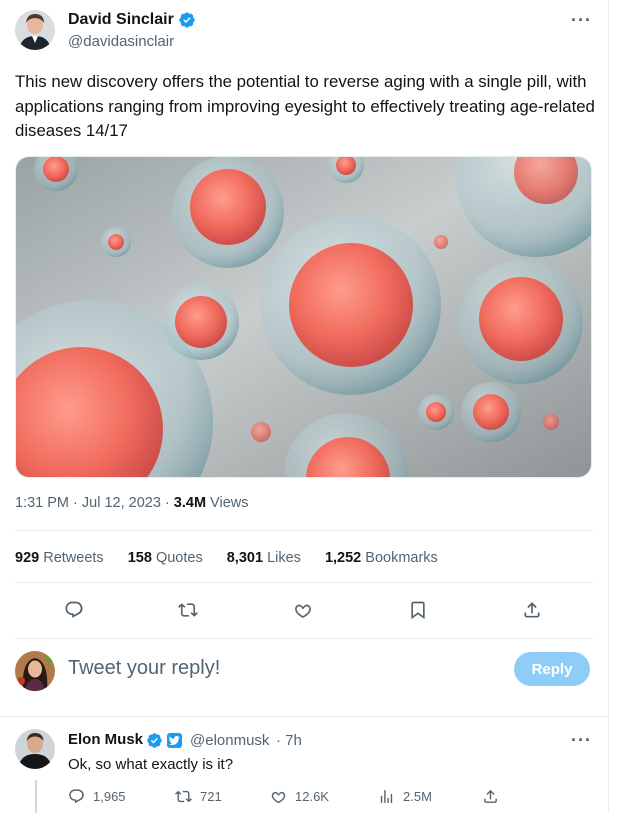 The width and height of the screenshot is (634, 813). I want to click on reply-text: Ok, so what exactly is it?, so click(151, 764).